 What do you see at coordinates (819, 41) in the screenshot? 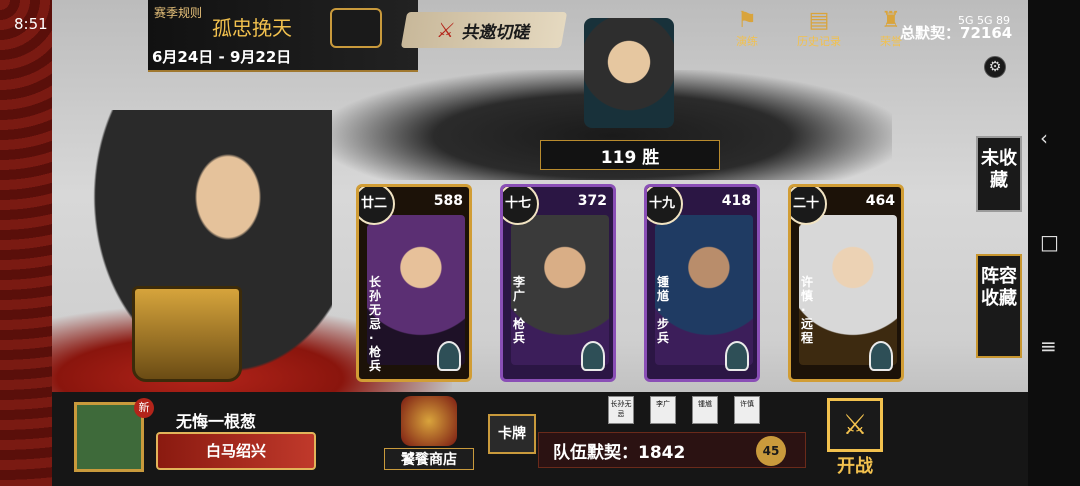
I see `history-label: 历史记录` at bounding box center [819, 41].